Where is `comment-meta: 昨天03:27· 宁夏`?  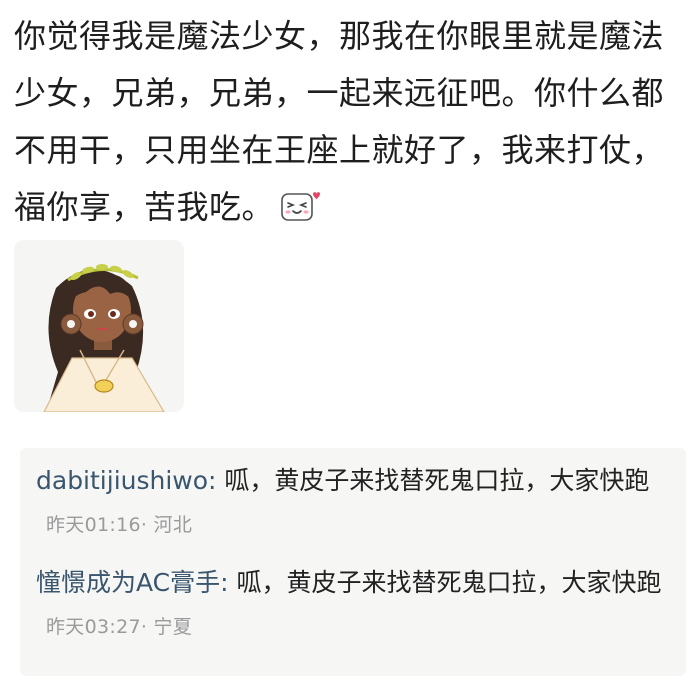
comment-meta: 昨天03:27· 宁夏 is located at coordinates (119, 627).